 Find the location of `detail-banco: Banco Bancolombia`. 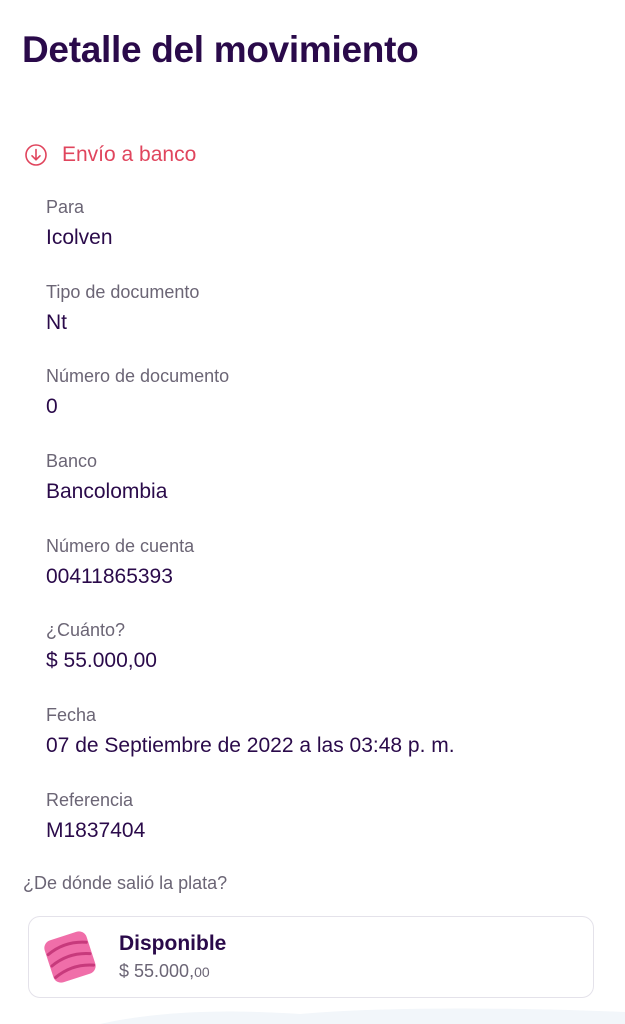

detail-banco: Banco Bancolombia is located at coordinates (326, 491).